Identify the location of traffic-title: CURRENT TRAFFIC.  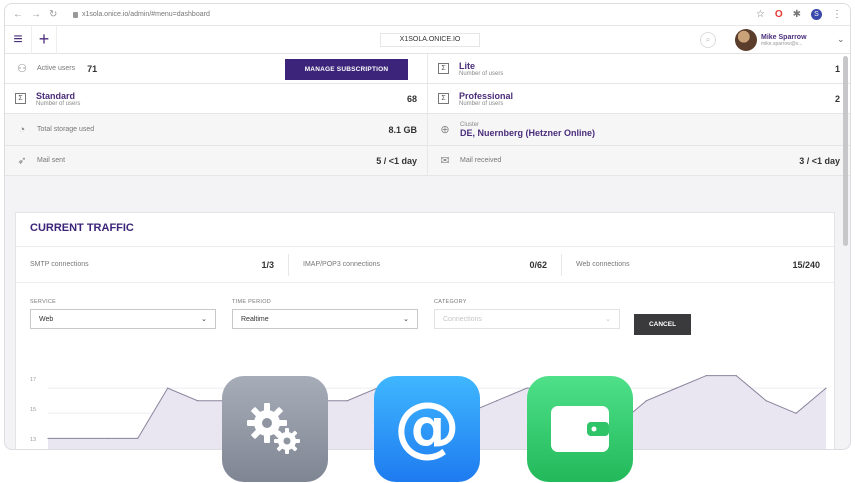
(425, 230).